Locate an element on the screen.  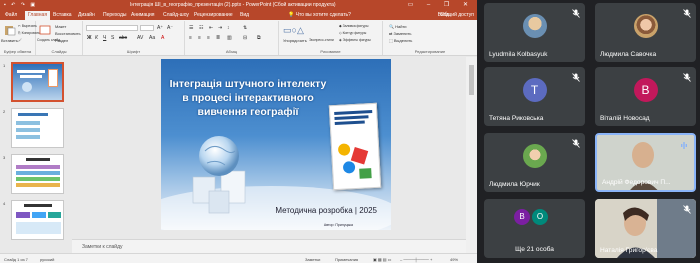
slide-counter: Слайд 1 из 7 is located at coordinates (16, 259).